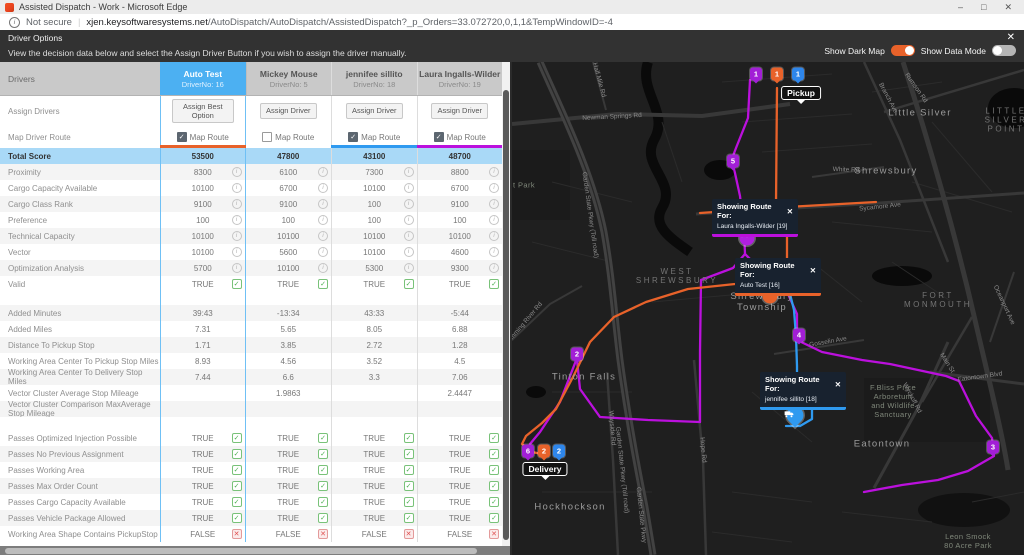 This screenshot has height=555, width=1024. Describe the element at coordinates (39, 137) in the screenshot. I see `row-label: Map Driver Route` at that location.